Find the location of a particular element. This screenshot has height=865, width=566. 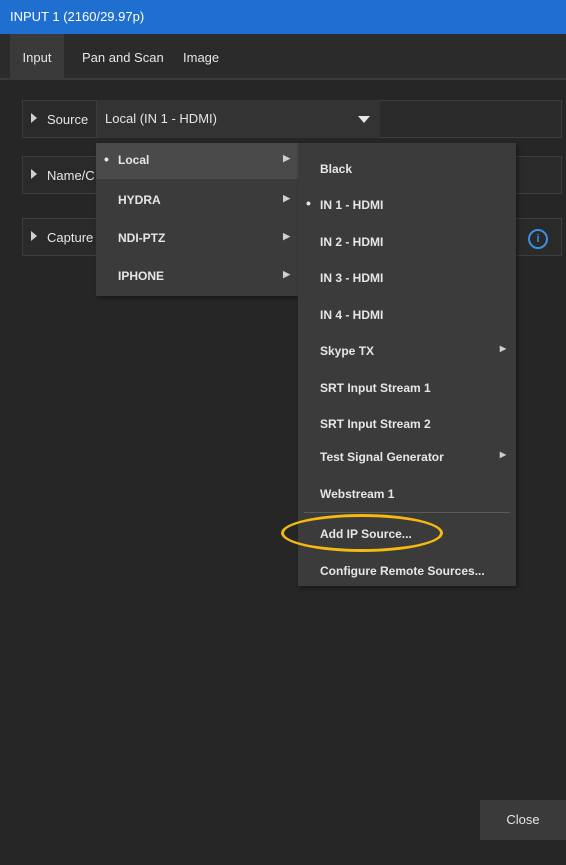

menu-item-black: Black is located at coordinates (407, 169).